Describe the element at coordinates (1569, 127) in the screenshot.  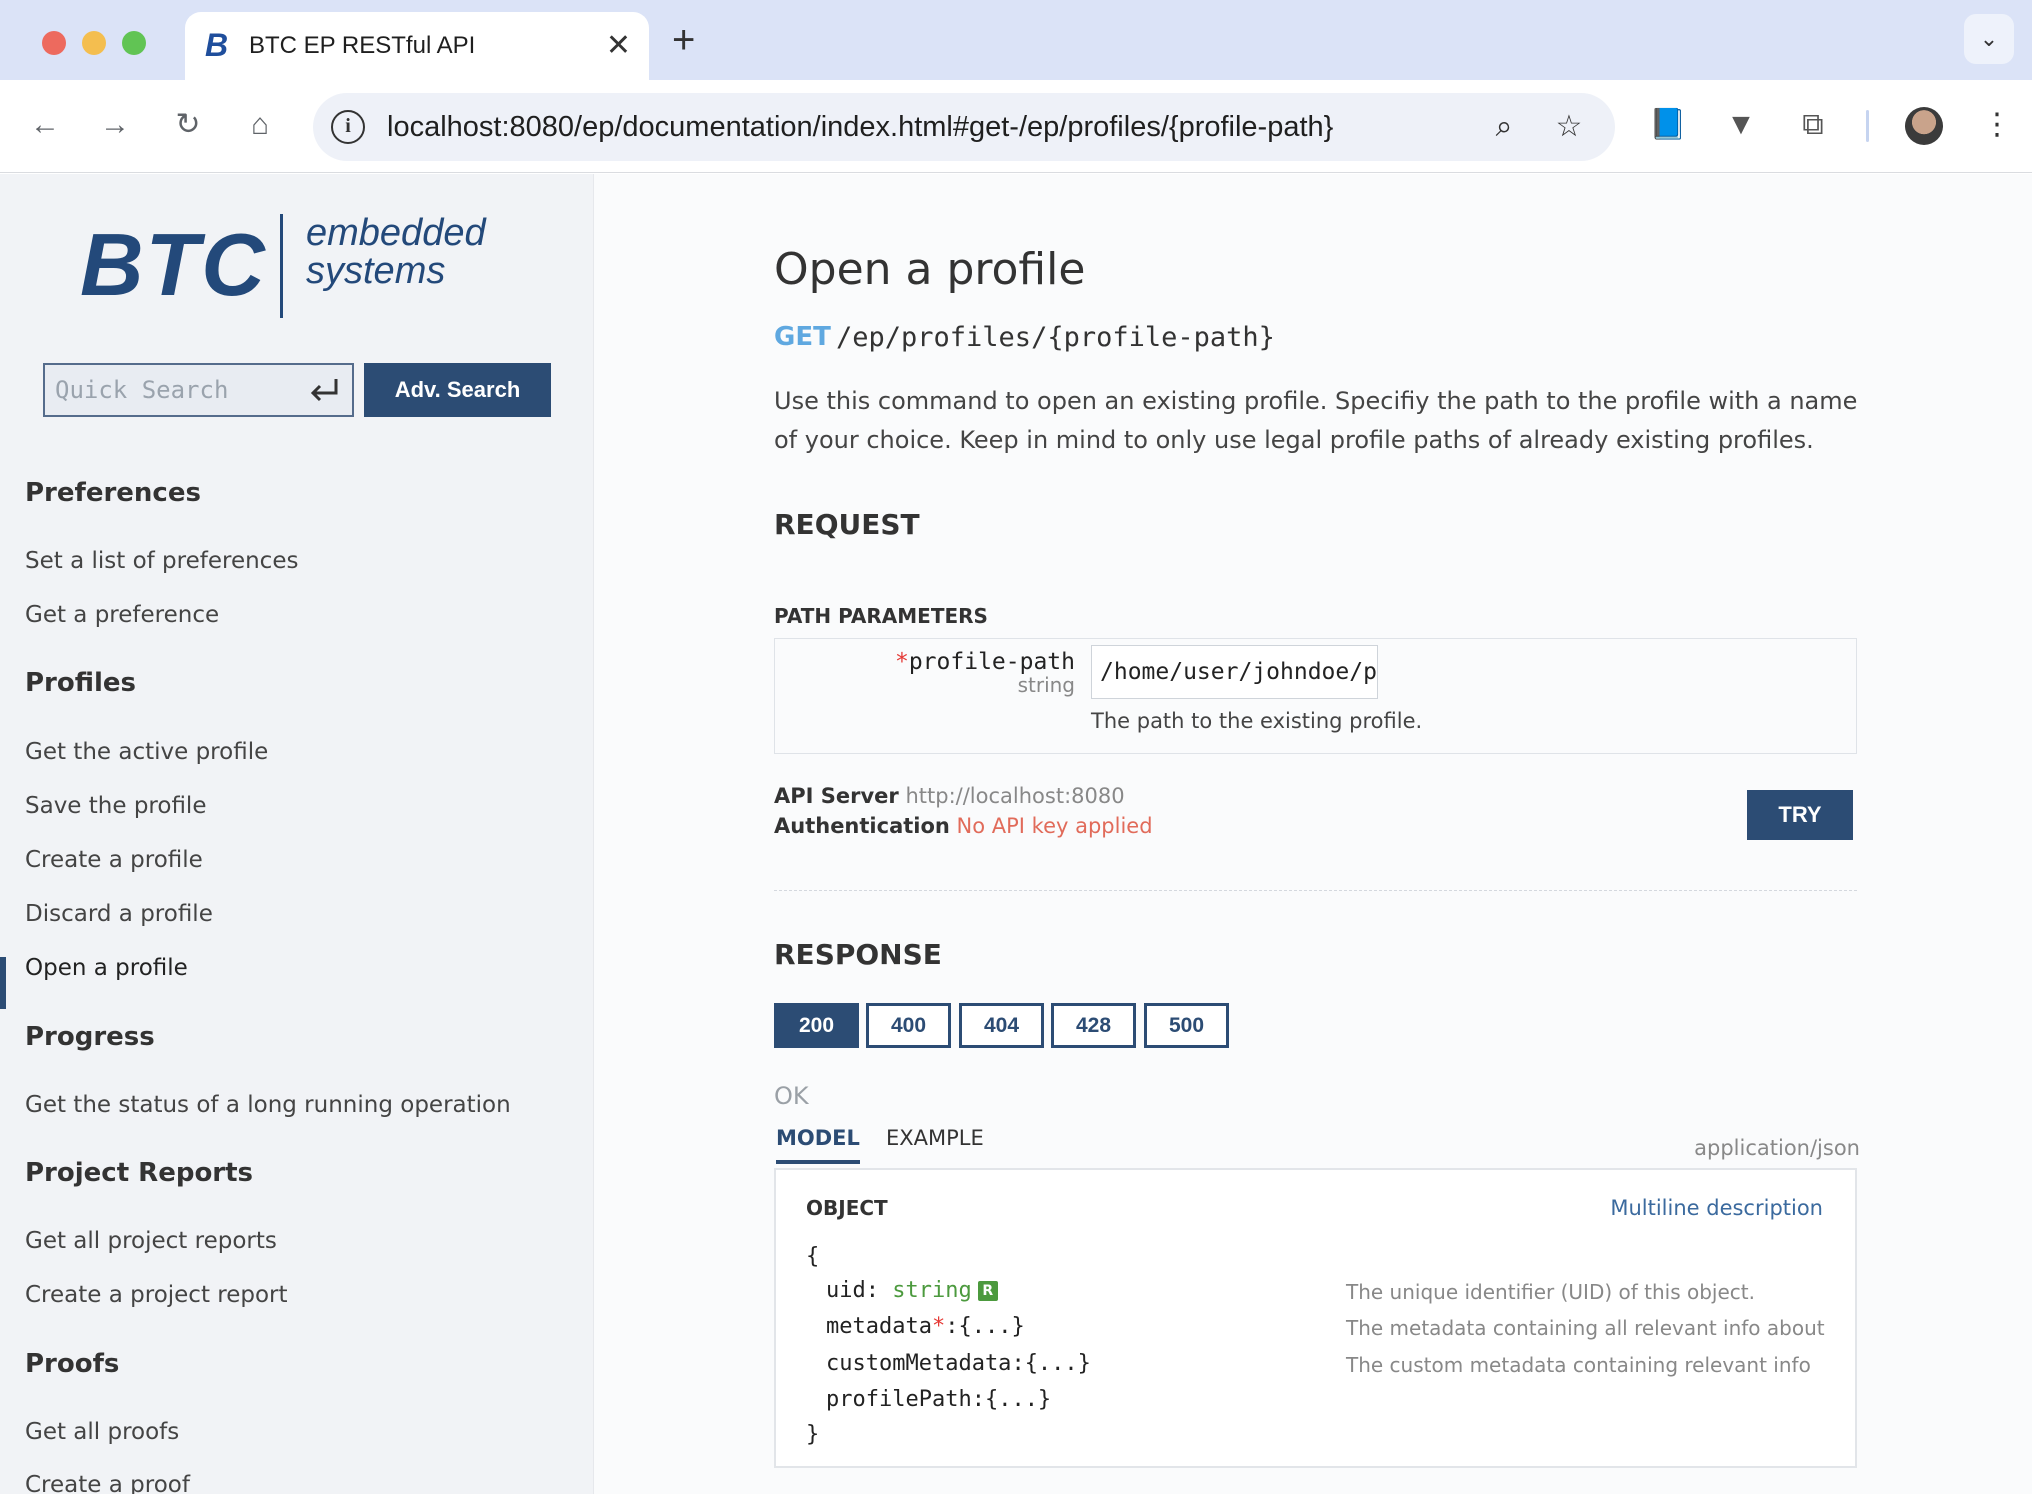
I see `bookmark-star-icon: ☆` at that location.